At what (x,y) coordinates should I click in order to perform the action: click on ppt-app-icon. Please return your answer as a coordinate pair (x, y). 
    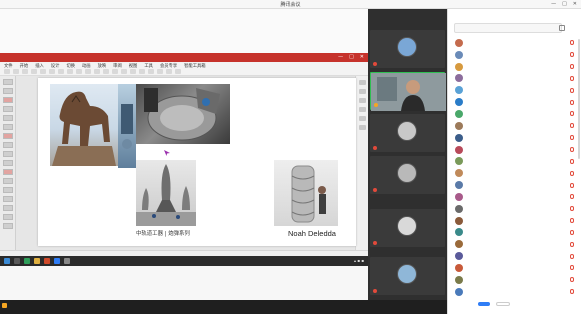
    Looking at the image, I should click on (47, 261).